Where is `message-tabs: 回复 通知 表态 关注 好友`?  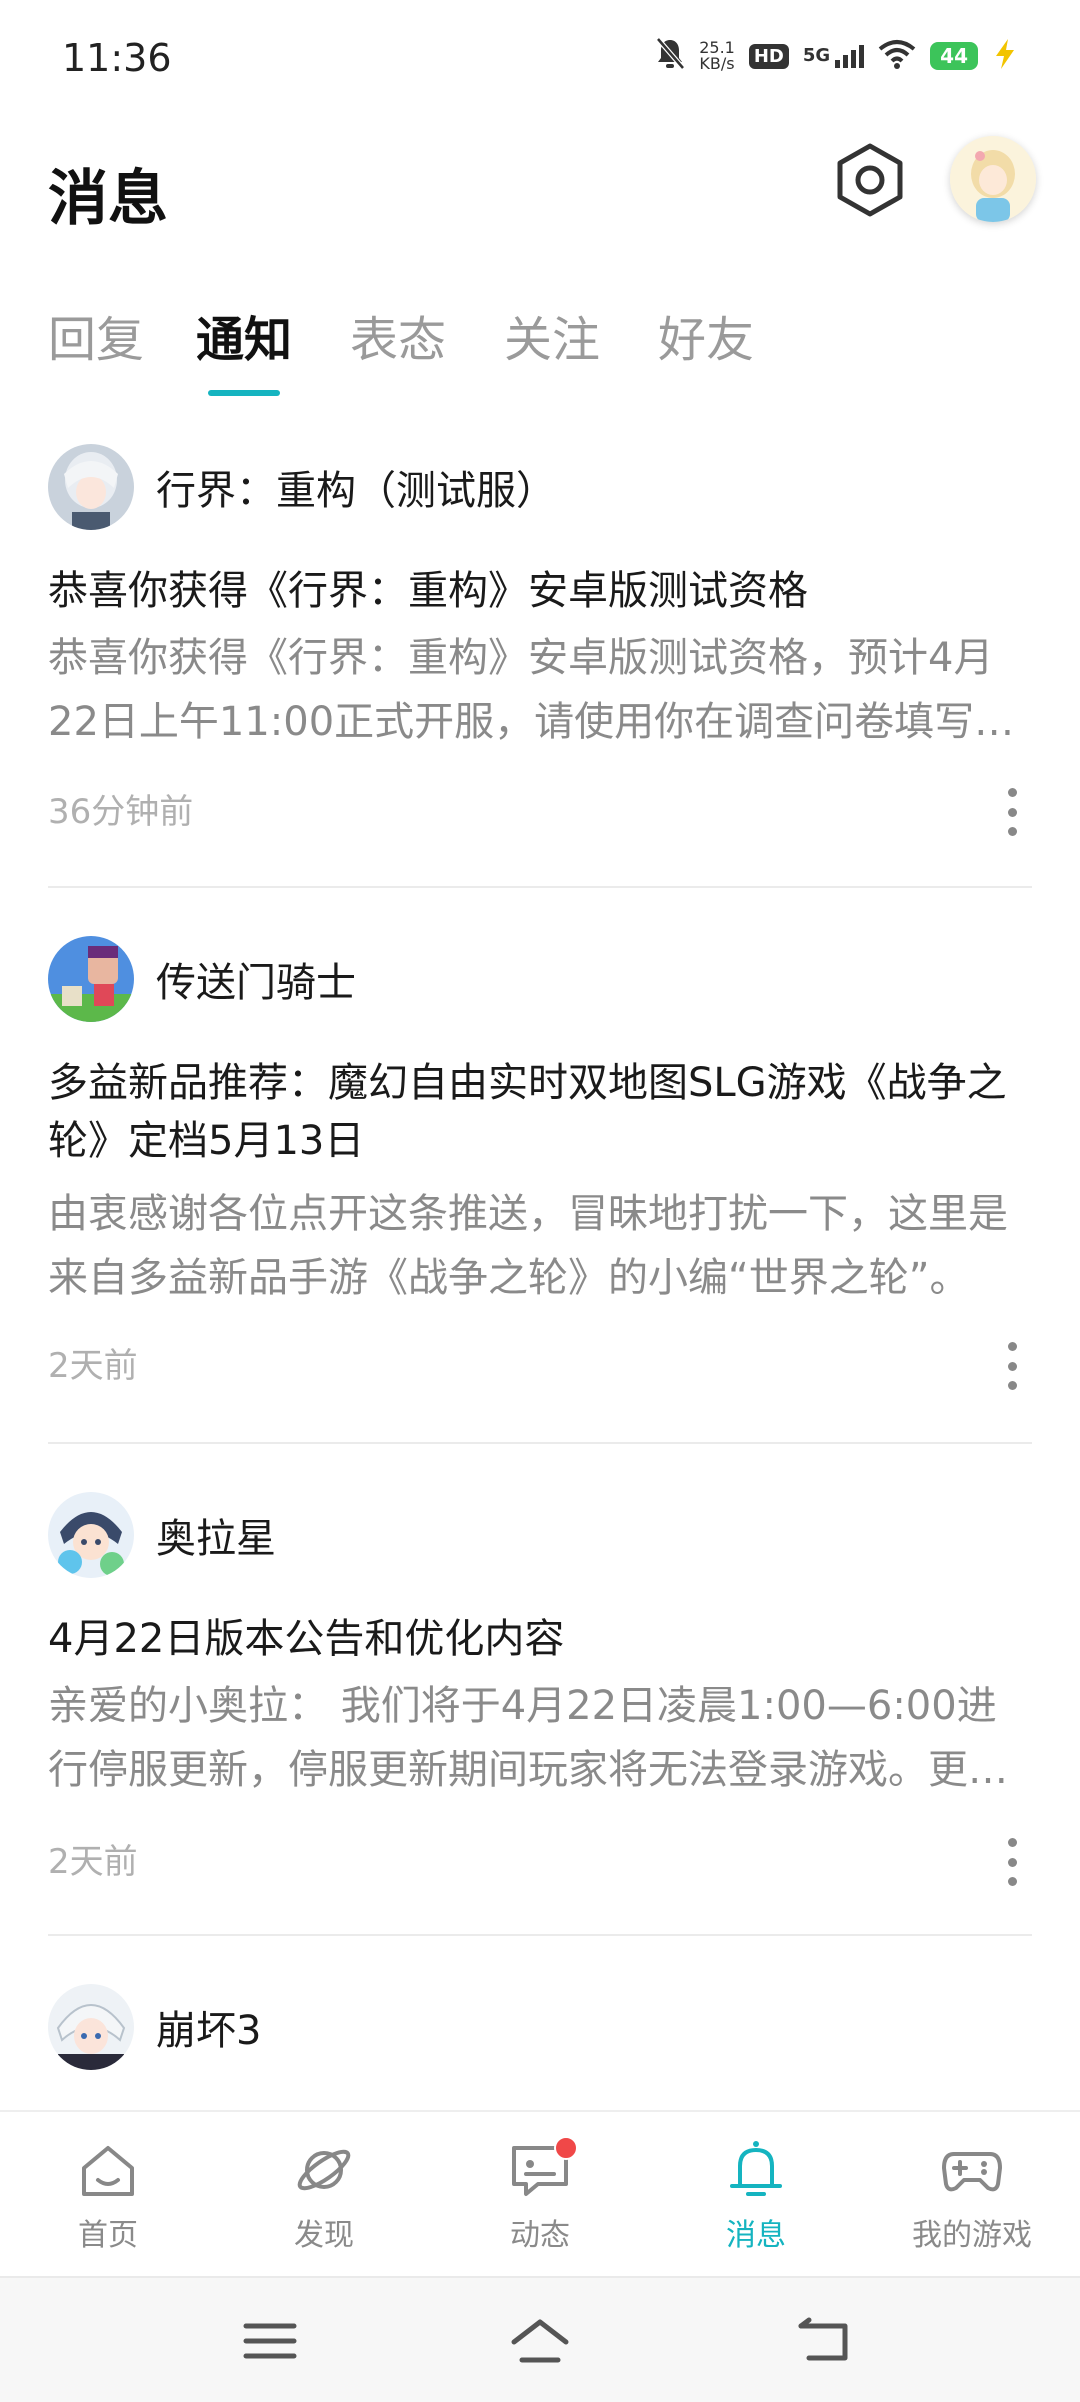 message-tabs: 回复 通知 表态 关注 好友 is located at coordinates (540, 350).